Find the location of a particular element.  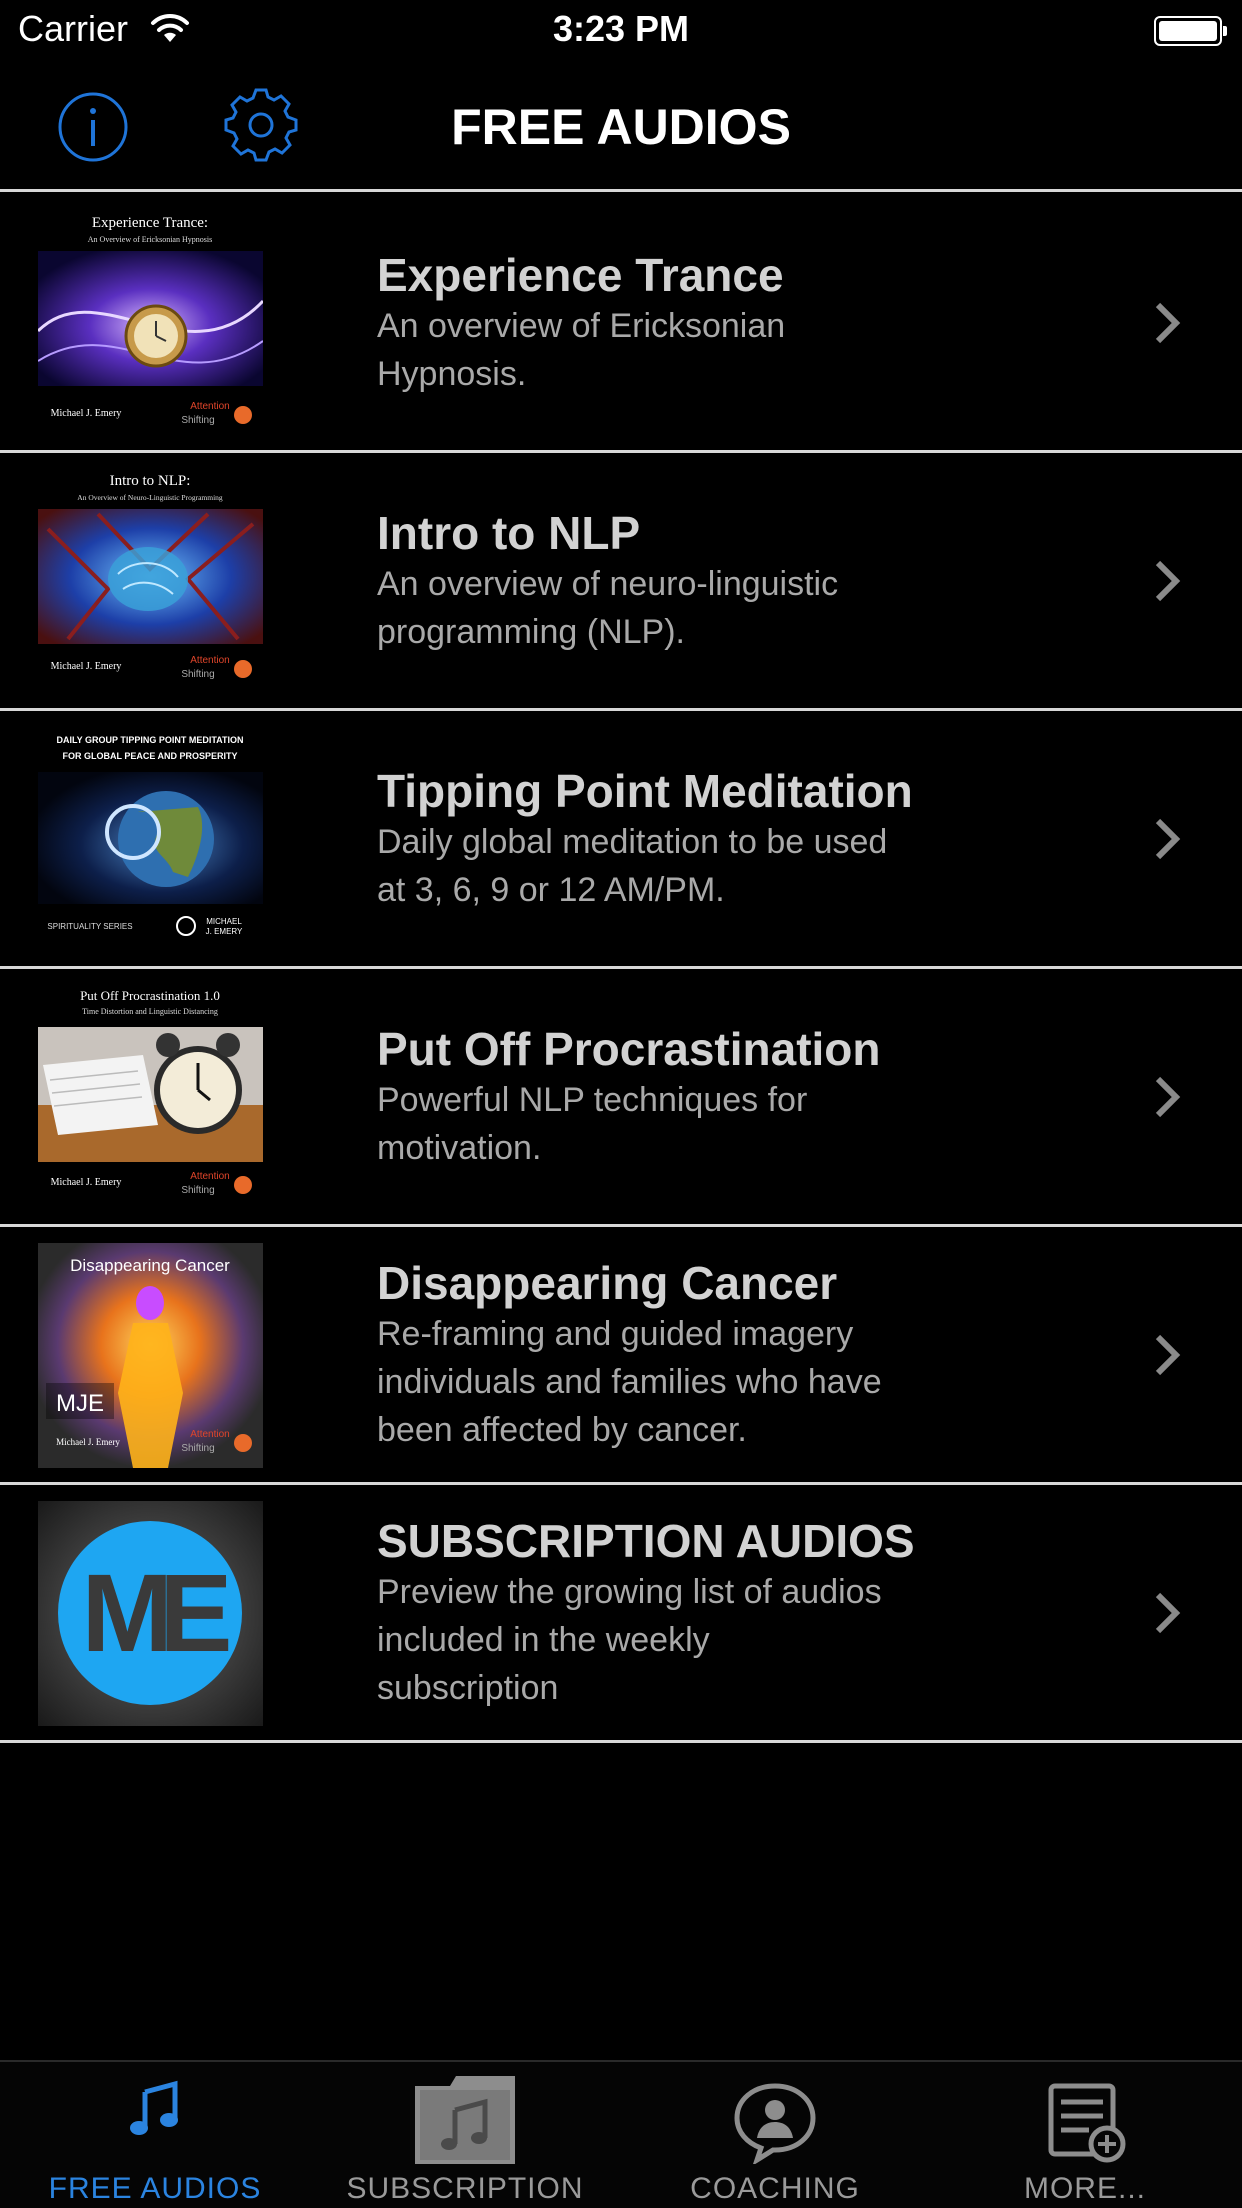

row-title: Put Off Procrastination is located at coordinates (629, 1048).